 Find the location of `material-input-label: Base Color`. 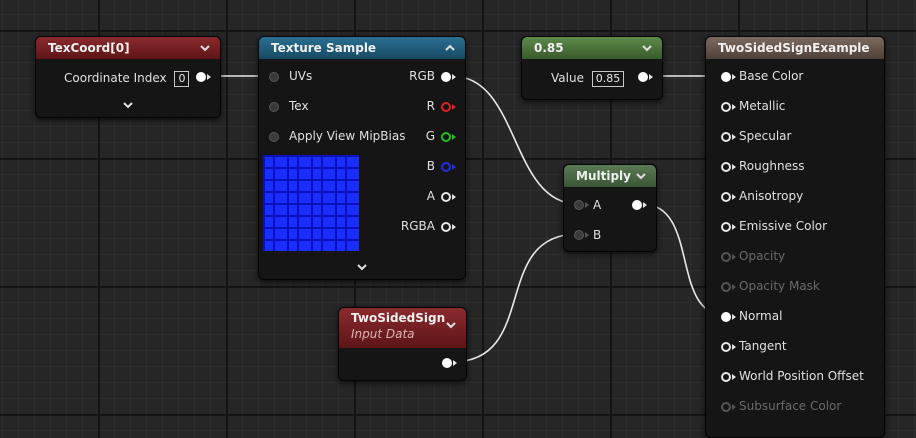

material-input-label: Base Color is located at coordinates (771, 76).